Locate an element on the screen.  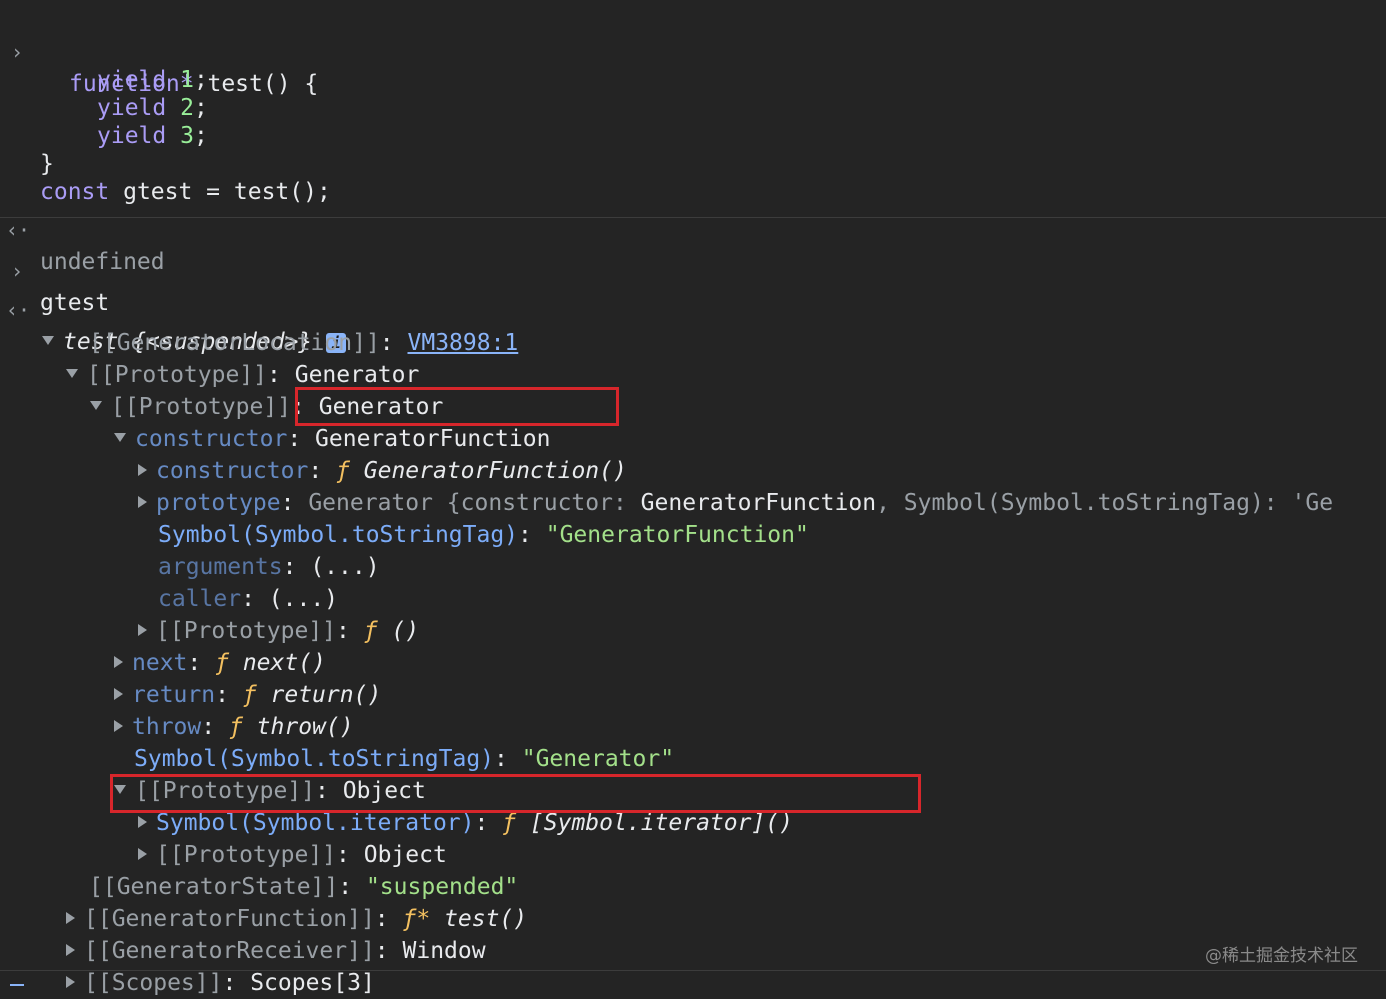
string-value: "GeneratorFunction" is located at coordinates (677, 535).